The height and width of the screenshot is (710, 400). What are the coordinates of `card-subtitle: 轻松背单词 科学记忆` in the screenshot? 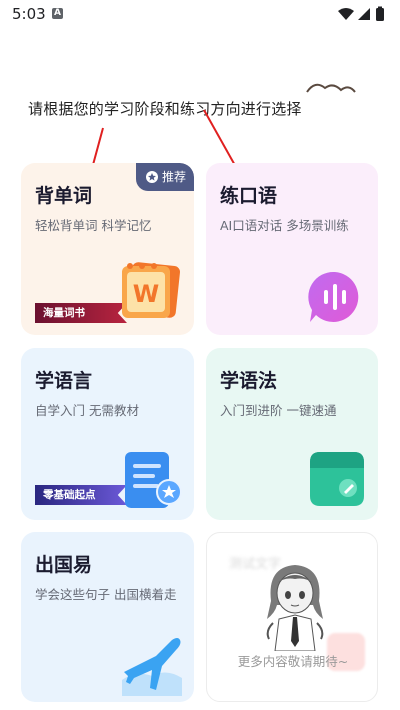 It's located at (93, 225).